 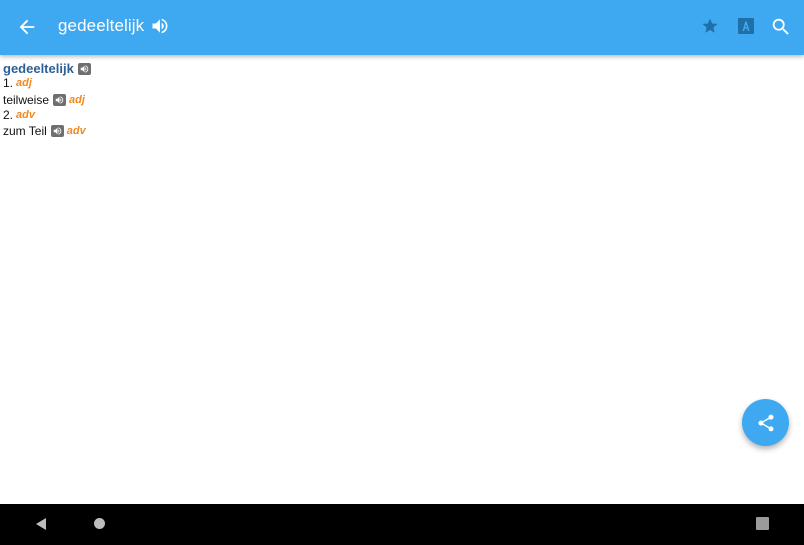 I want to click on page-title: gedeeltelijk, so click(x=101, y=25).